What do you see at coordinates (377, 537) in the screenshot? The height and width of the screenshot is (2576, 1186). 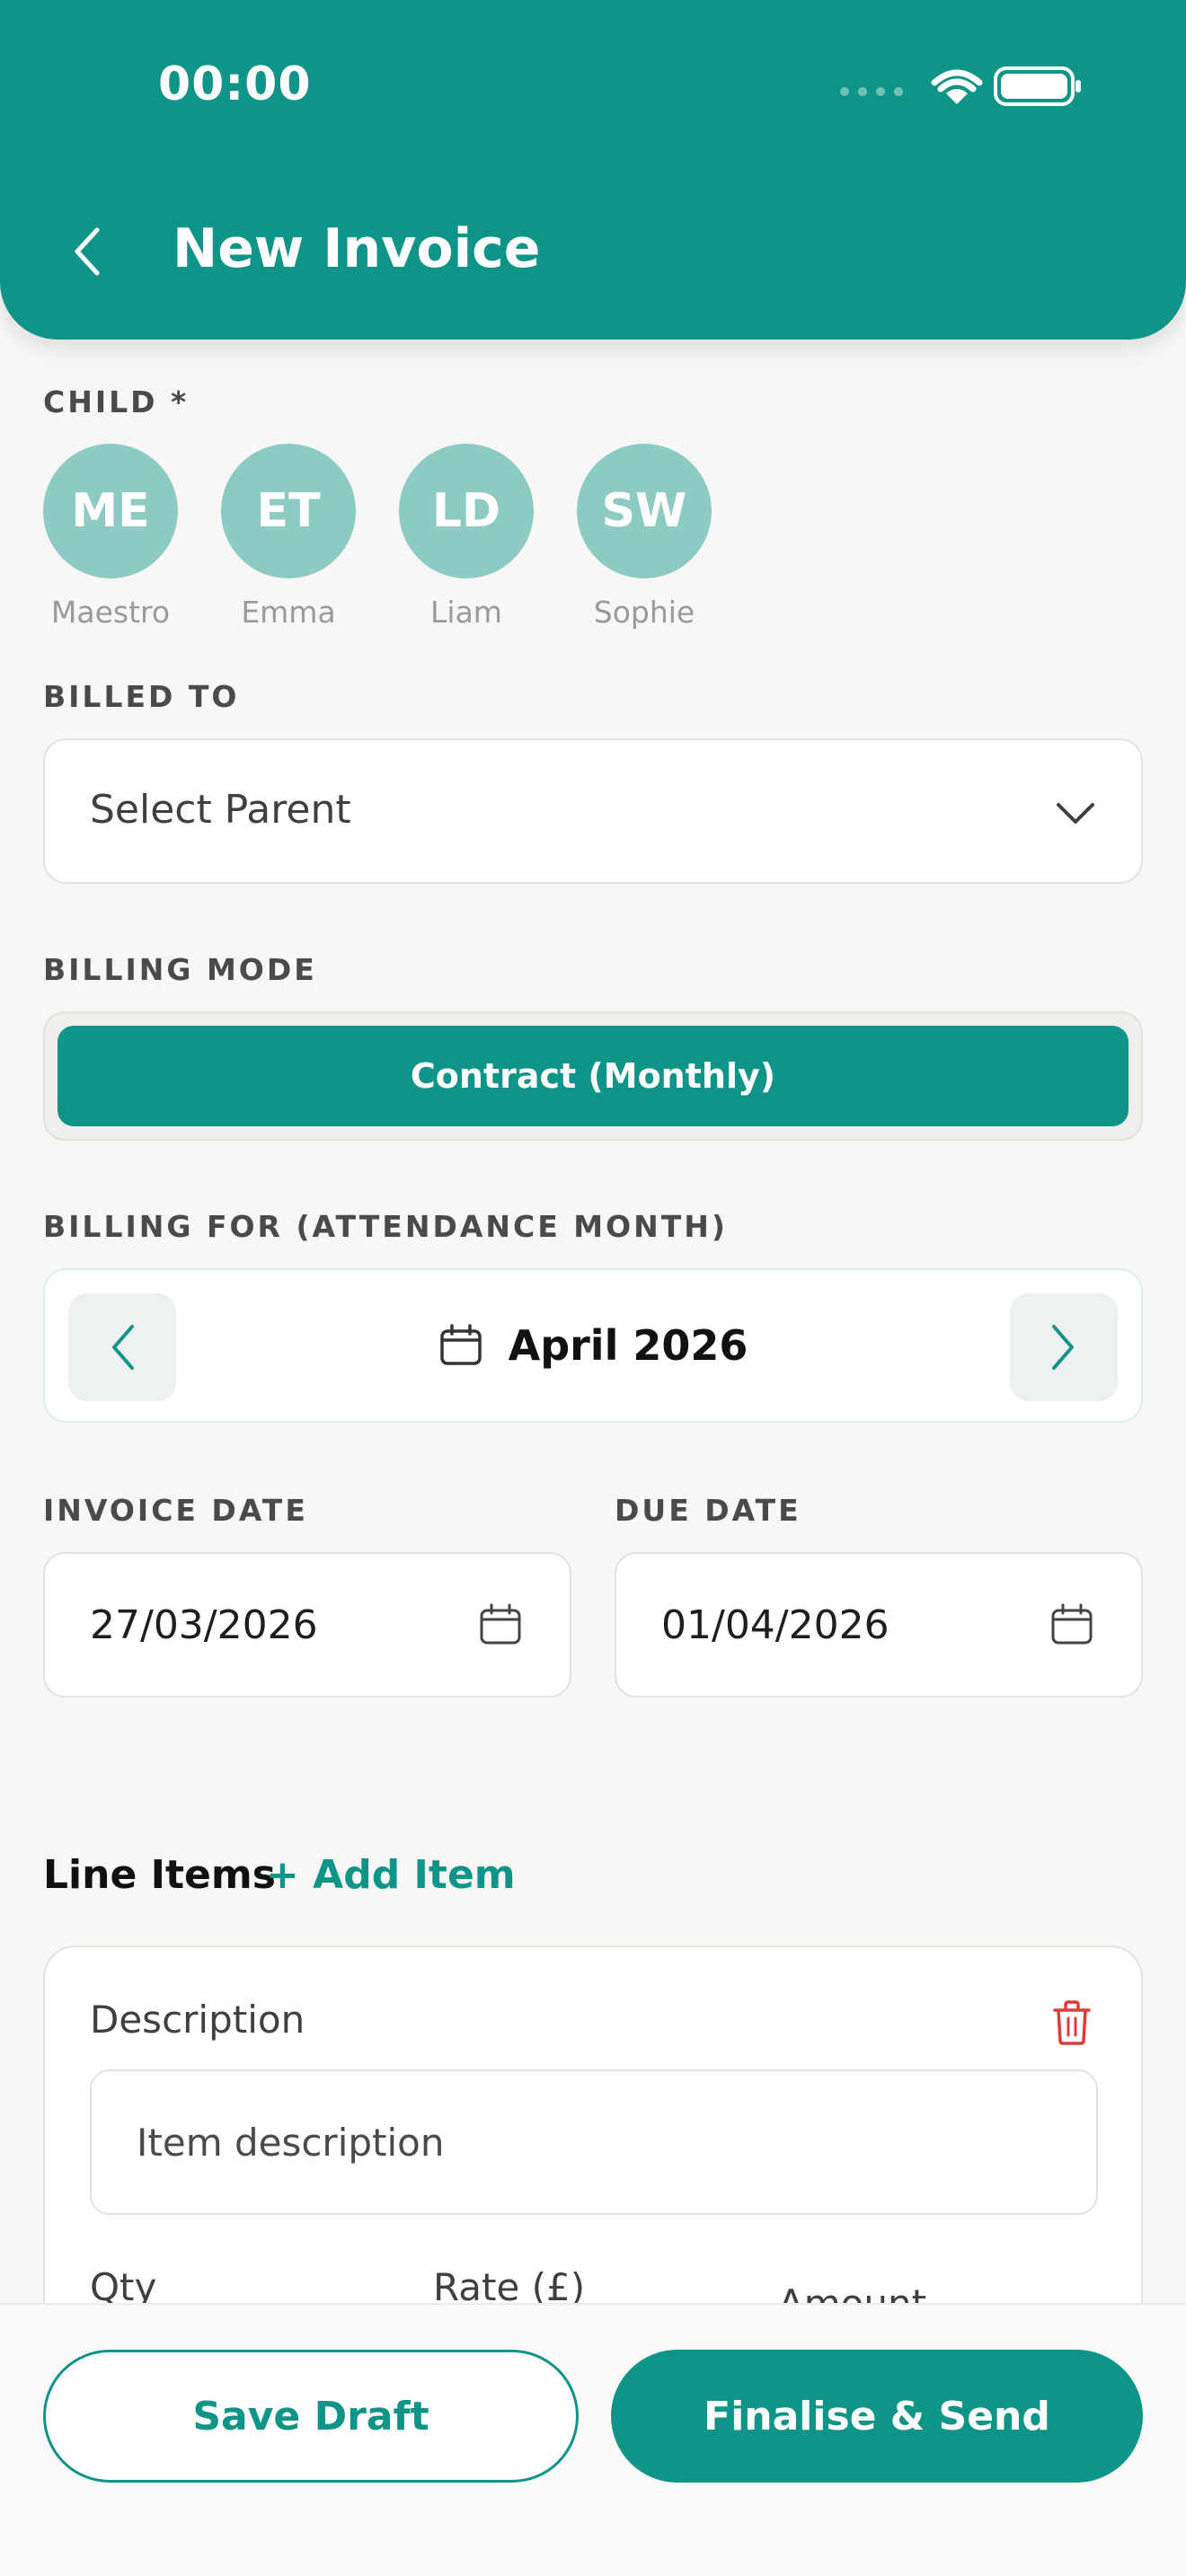 I see `child-selector: ME Maestro ET Emma LD Liam SW Sophie` at bounding box center [377, 537].